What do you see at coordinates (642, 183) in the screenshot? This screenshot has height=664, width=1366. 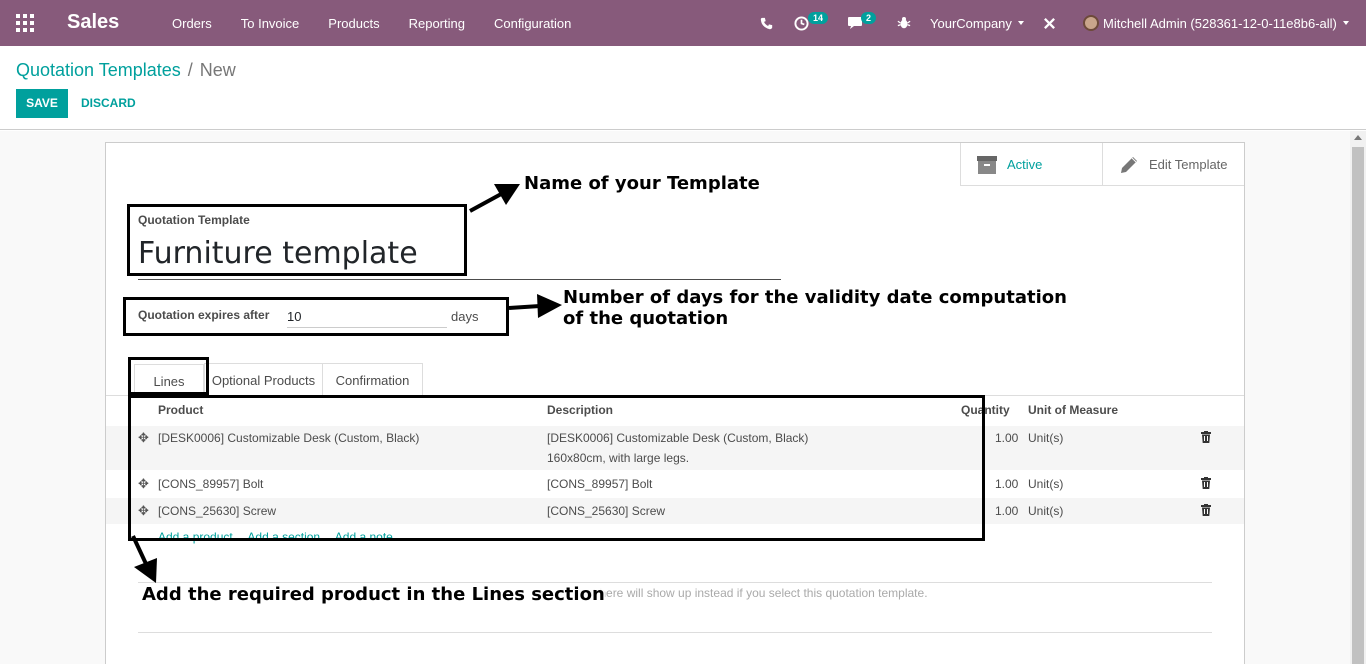 I see `annotation-name-text: Name of your Template` at bounding box center [642, 183].